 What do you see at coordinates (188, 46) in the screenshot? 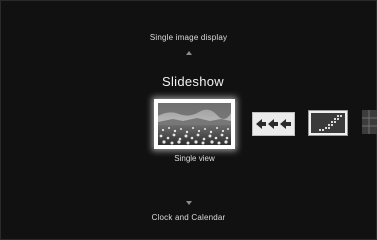
I see `nav-up-single-image-display: Single image display` at bounding box center [188, 46].